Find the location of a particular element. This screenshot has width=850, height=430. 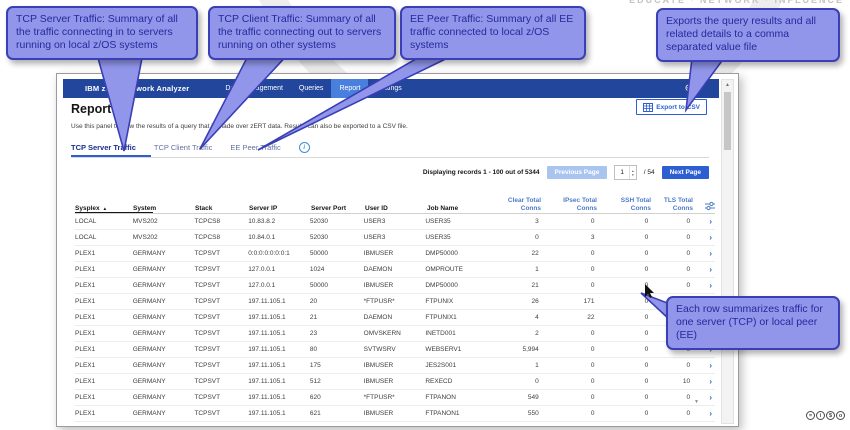

scrollbar-thumb is located at coordinates (727, 121).